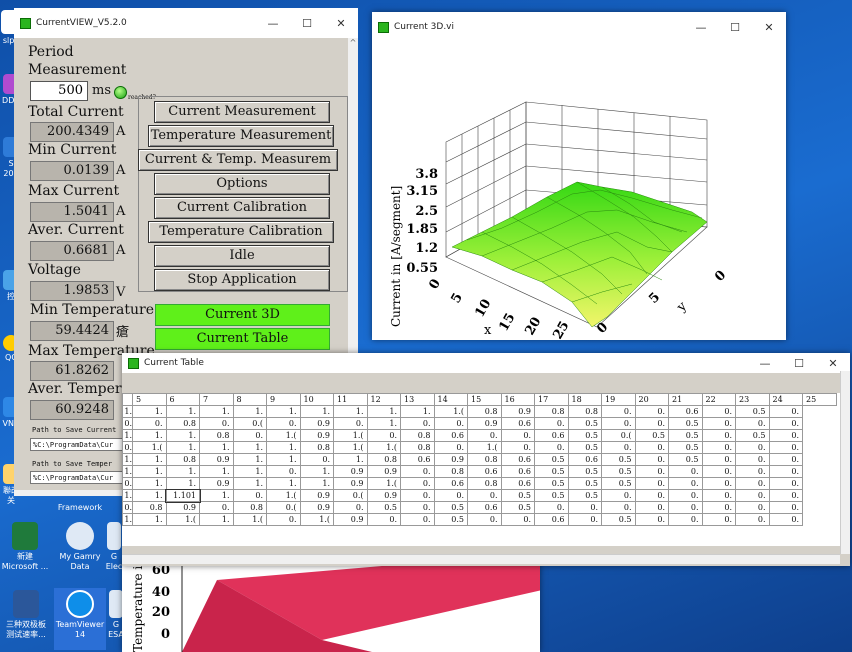  What do you see at coordinates (78, 444) in the screenshot?
I see `path-current-input: %C:\ProgramData\Cur` at bounding box center [78, 444].